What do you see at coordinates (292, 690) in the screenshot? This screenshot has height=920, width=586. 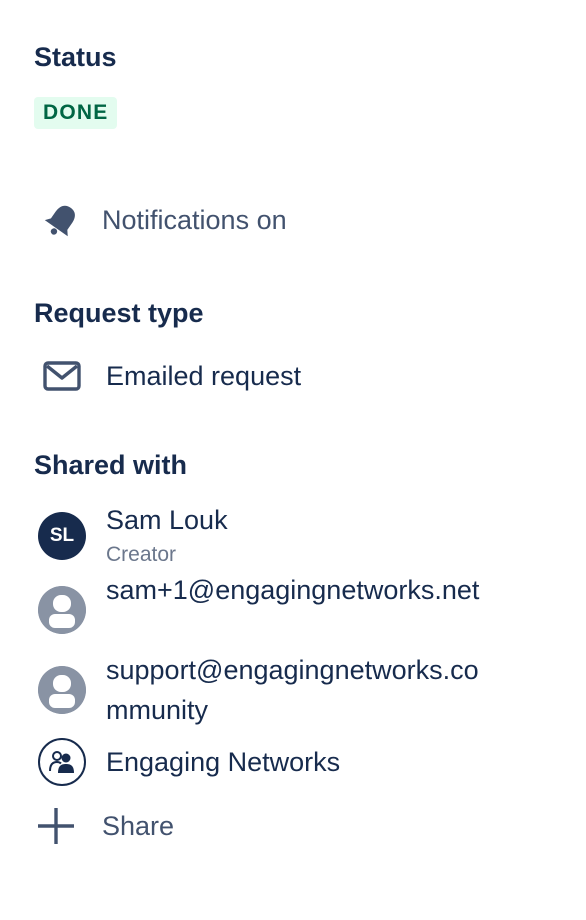 I see `person-email: support@engagingnetworks.community` at bounding box center [292, 690].